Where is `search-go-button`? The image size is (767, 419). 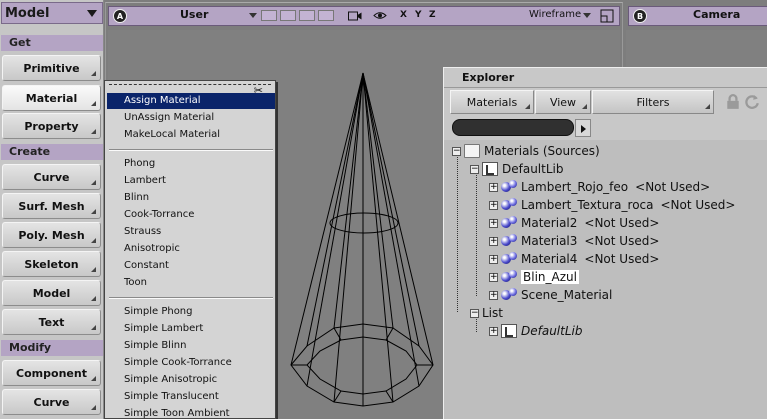
search-go-button is located at coordinates (583, 128).